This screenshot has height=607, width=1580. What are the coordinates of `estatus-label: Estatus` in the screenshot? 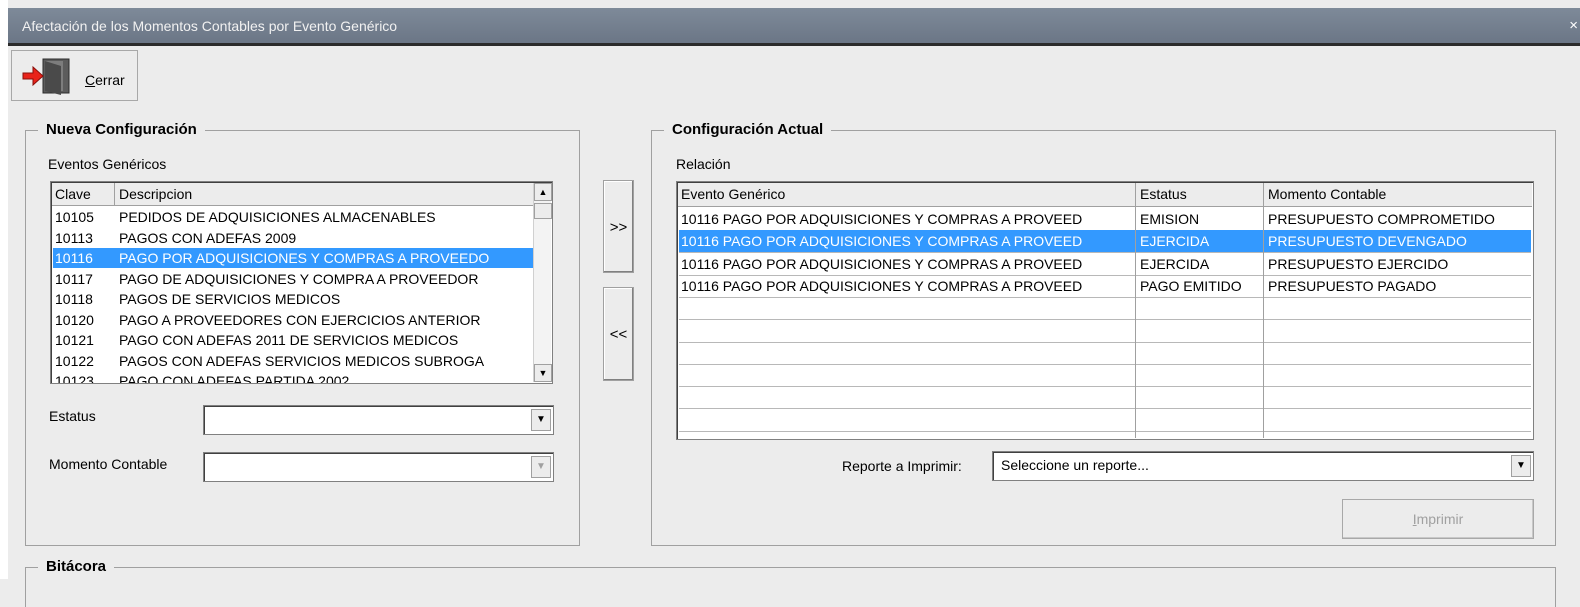 It's located at (72, 416).